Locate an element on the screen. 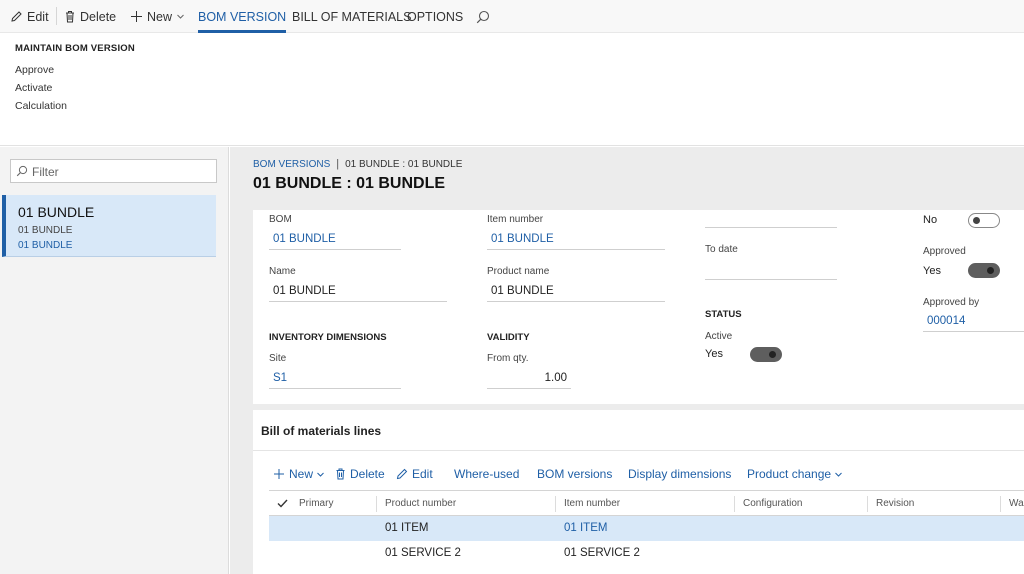 The width and height of the screenshot is (1024, 574). where-used-button: Where-used is located at coordinates (486, 474).